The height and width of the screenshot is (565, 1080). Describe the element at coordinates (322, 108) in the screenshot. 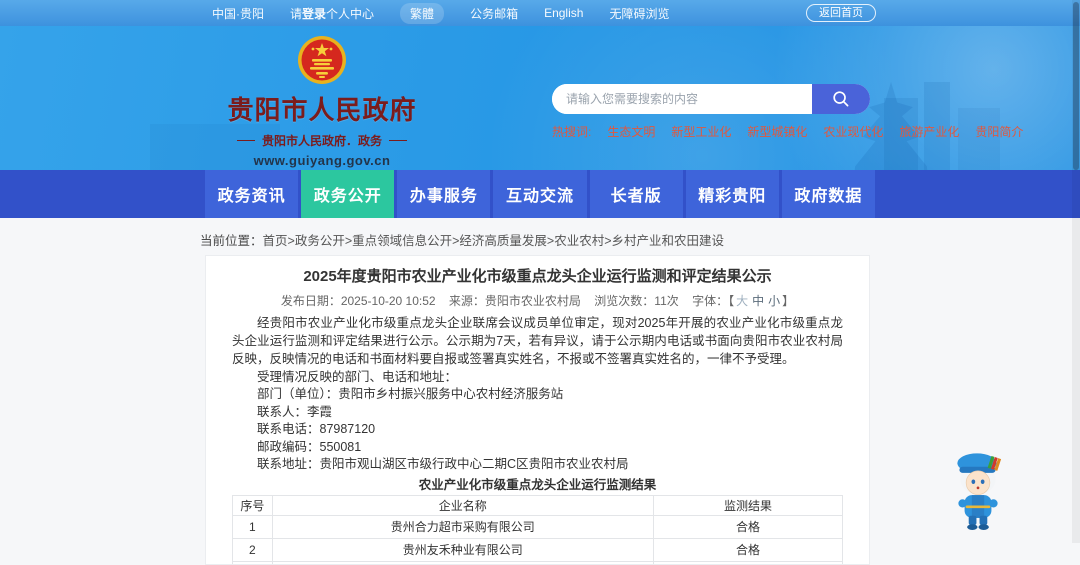

I see `site-name: 贵阳市人民政府` at that location.